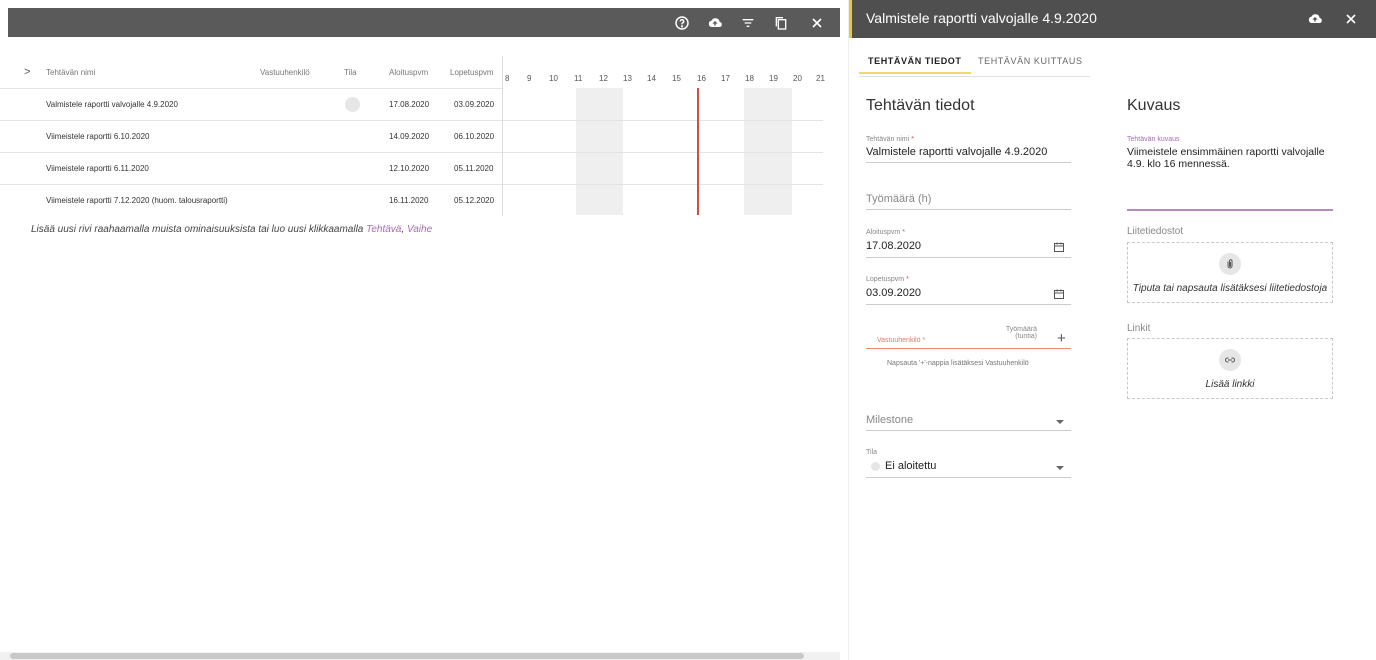 The width and height of the screenshot is (1376, 660). Describe the element at coordinates (651, 78) in the screenshot. I see `hour-label: 14` at that location.